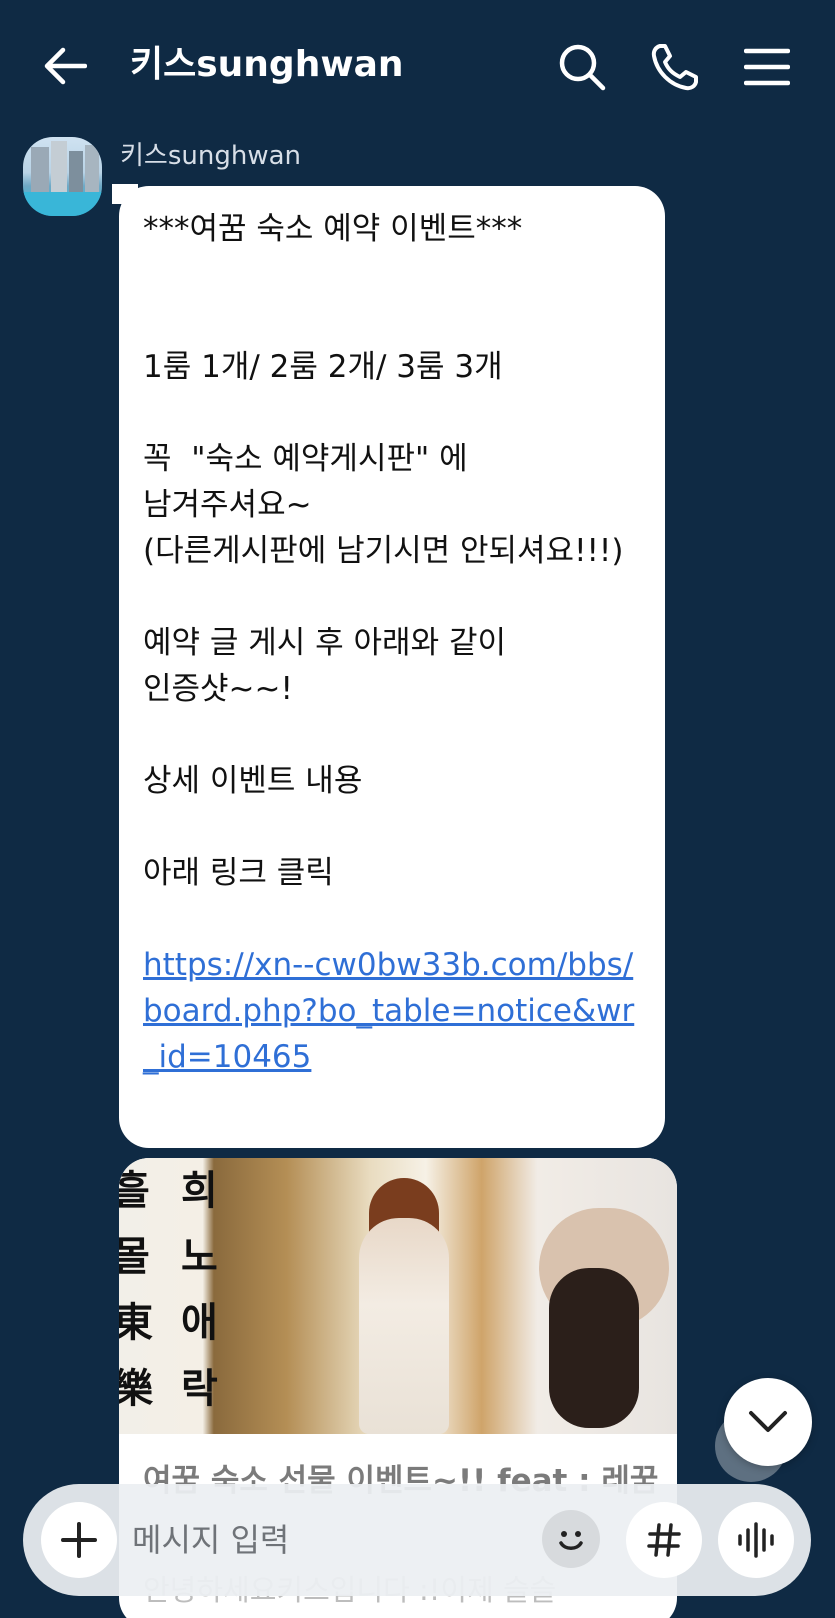 This screenshot has width=835, height=1618. I want to click on menu-button, so click(767, 67).